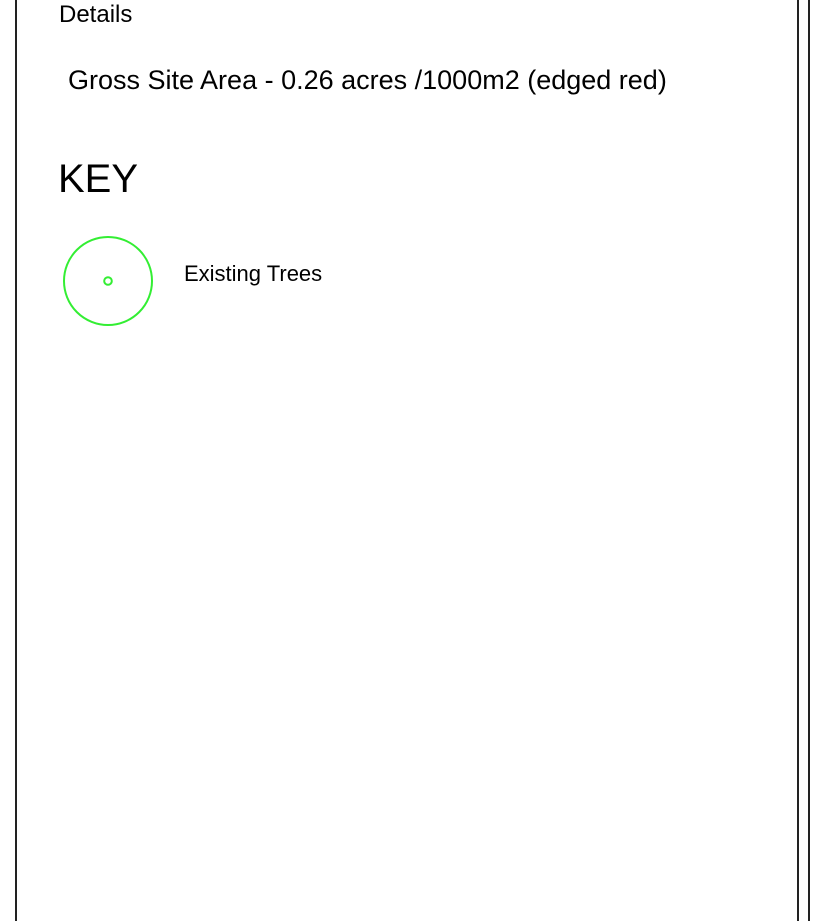 Image resolution: width=828 pixels, height=921 pixels. What do you see at coordinates (16, 460) in the screenshot?
I see `drawing-frame-left-border` at bounding box center [16, 460].